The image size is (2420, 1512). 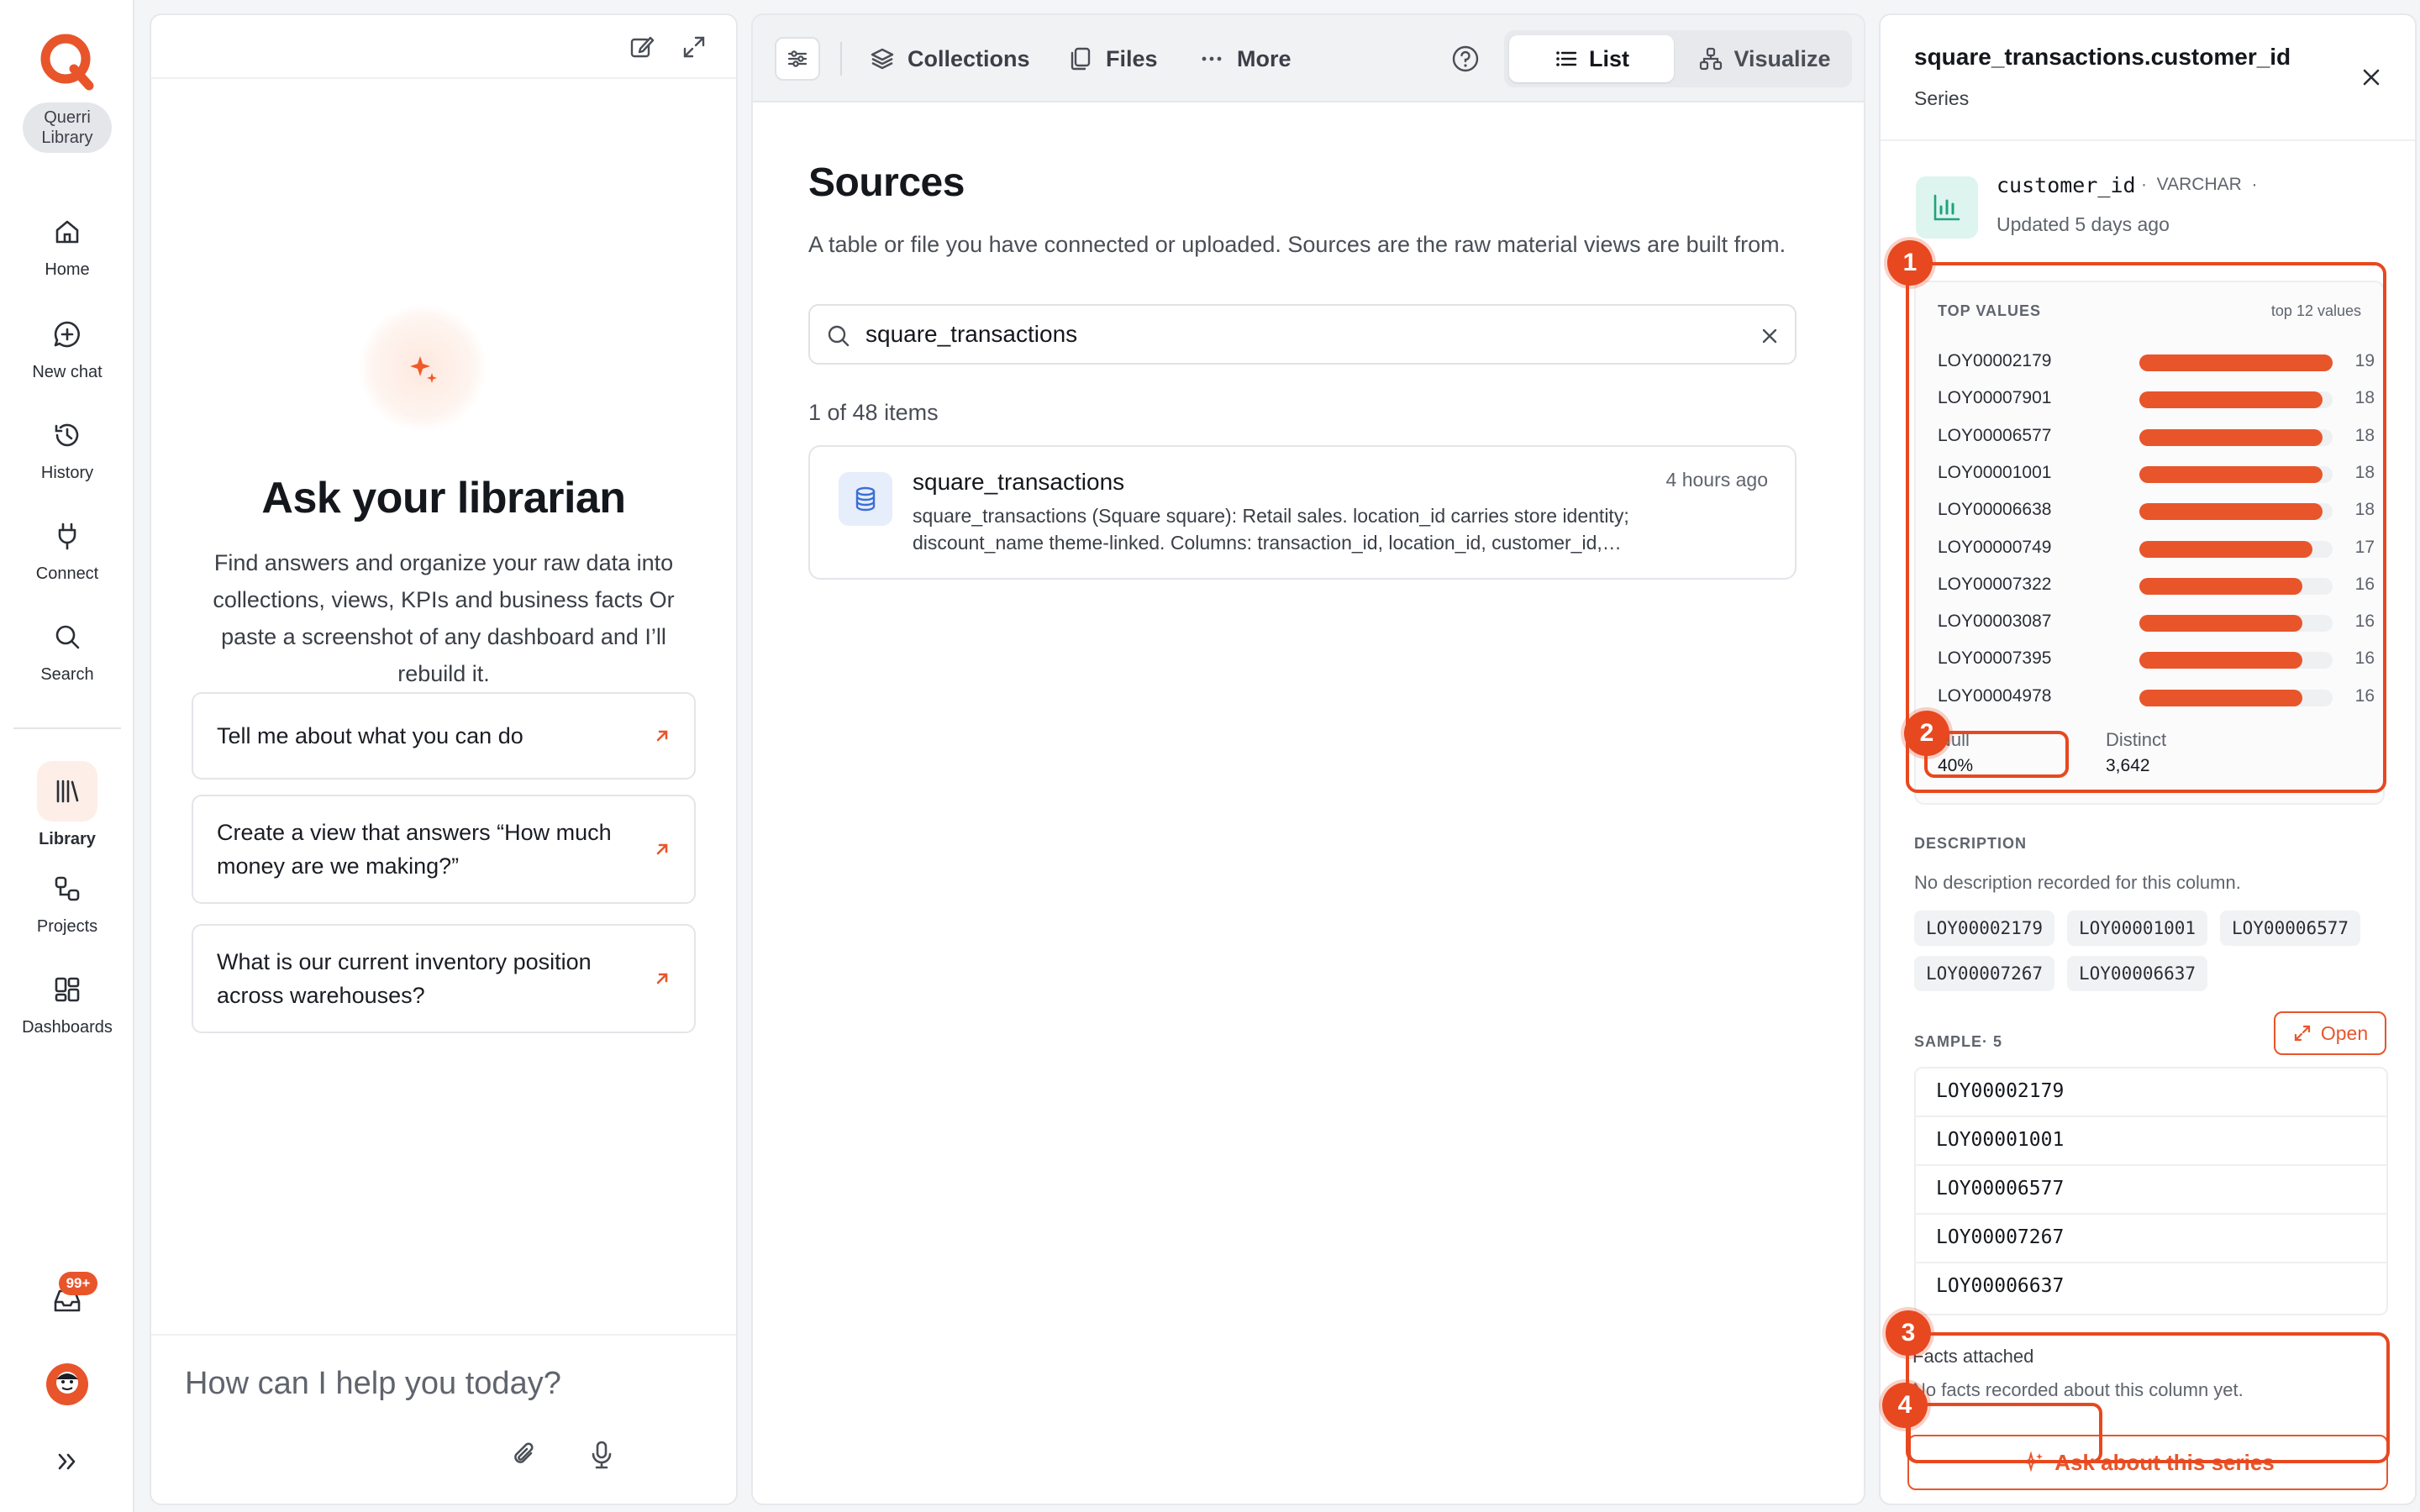 What do you see at coordinates (1212, 58) in the screenshot?
I see `more-dots-icon` at bounding box center [1212, 58].